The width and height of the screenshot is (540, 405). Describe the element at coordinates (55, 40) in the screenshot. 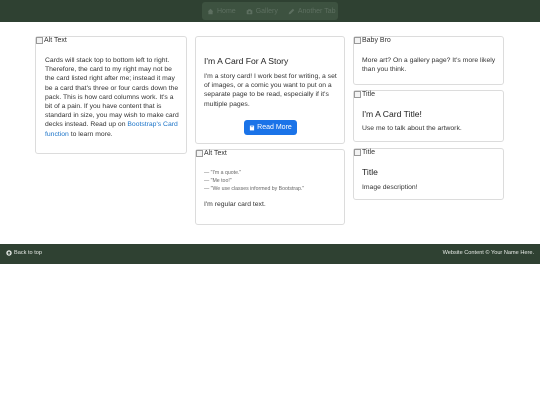

I see `card-image-alt: Alt Text` at that location.